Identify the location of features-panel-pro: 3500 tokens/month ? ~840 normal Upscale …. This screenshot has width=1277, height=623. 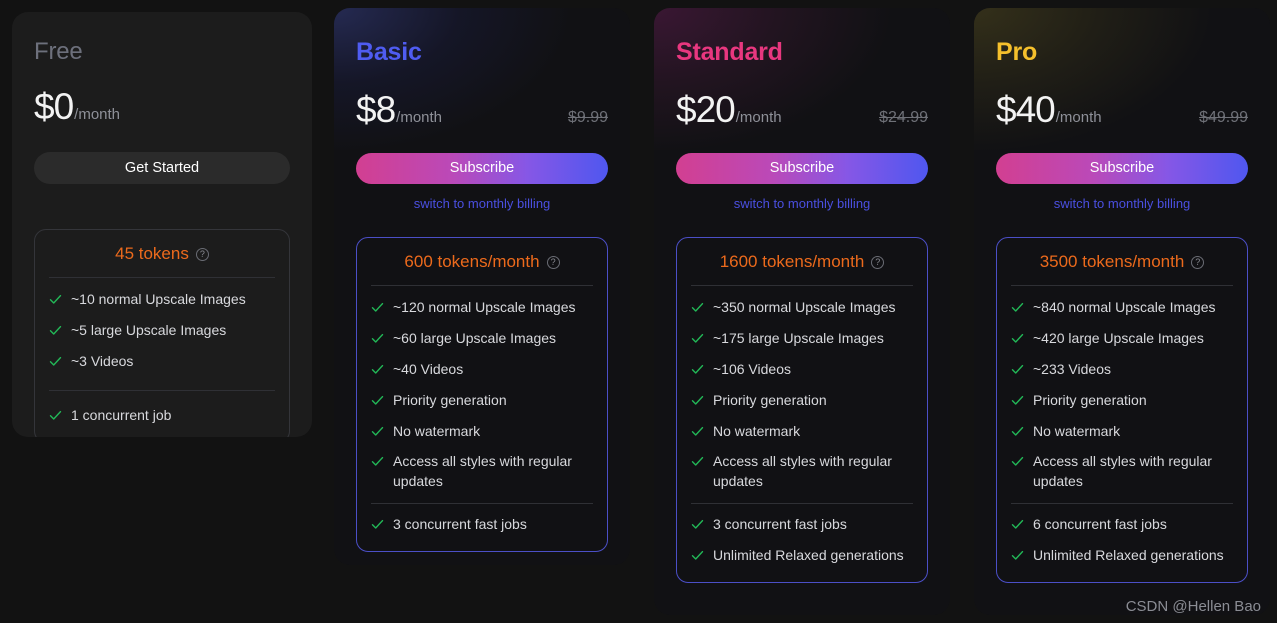
(1122, 410).